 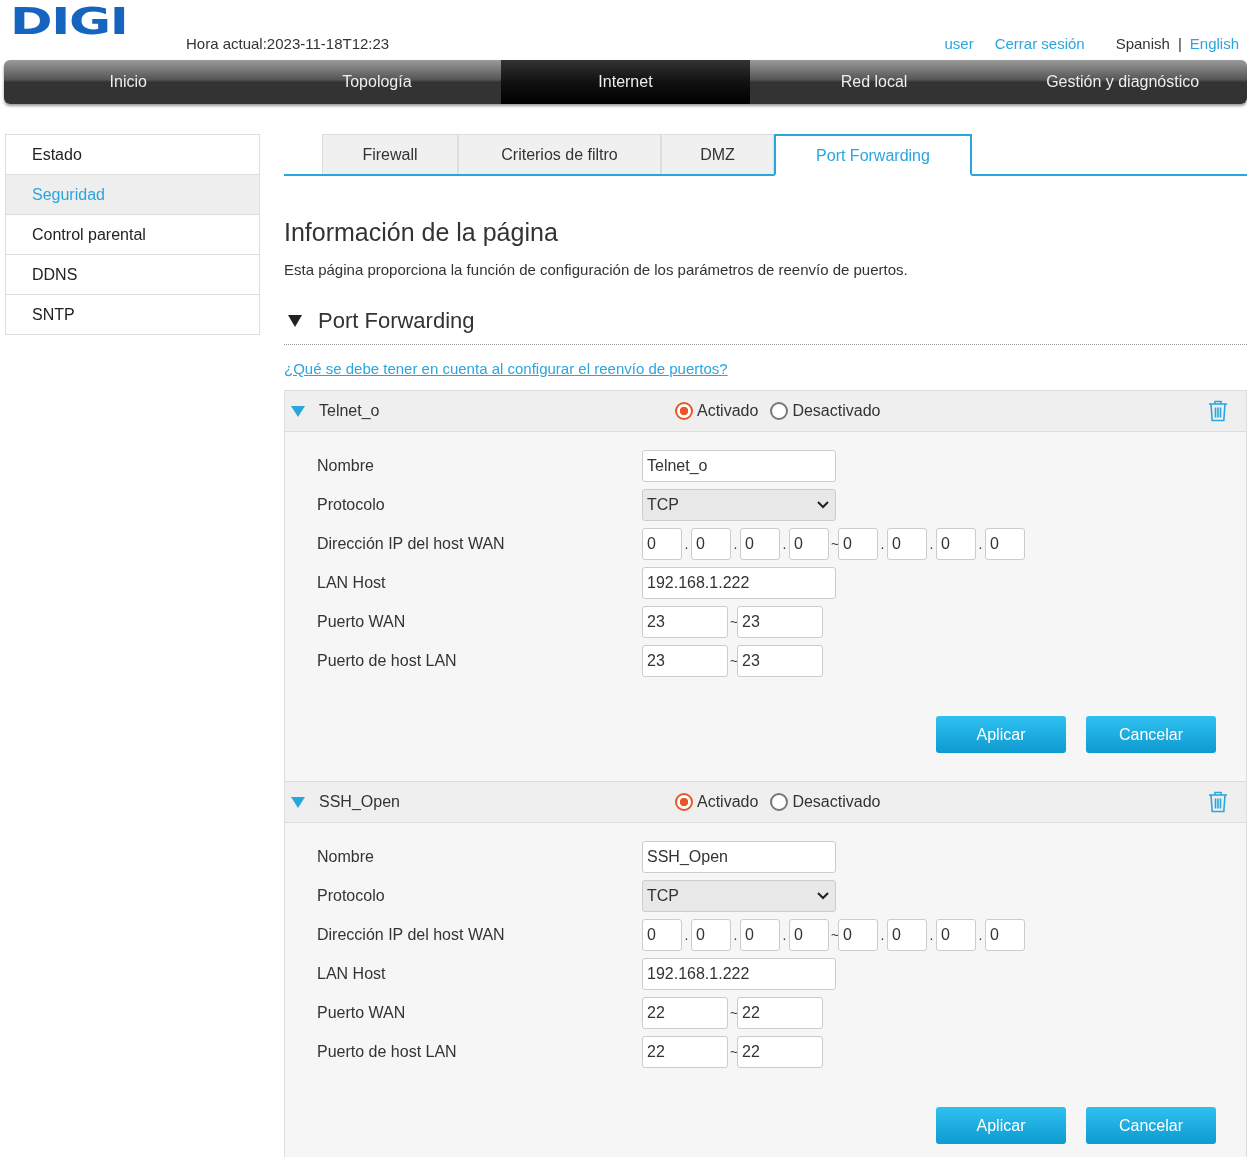 What do you see at coordinates (350, 411) in the screenshot?
I see `rule-name: Telnet_o` at bounding box center [350, 411].